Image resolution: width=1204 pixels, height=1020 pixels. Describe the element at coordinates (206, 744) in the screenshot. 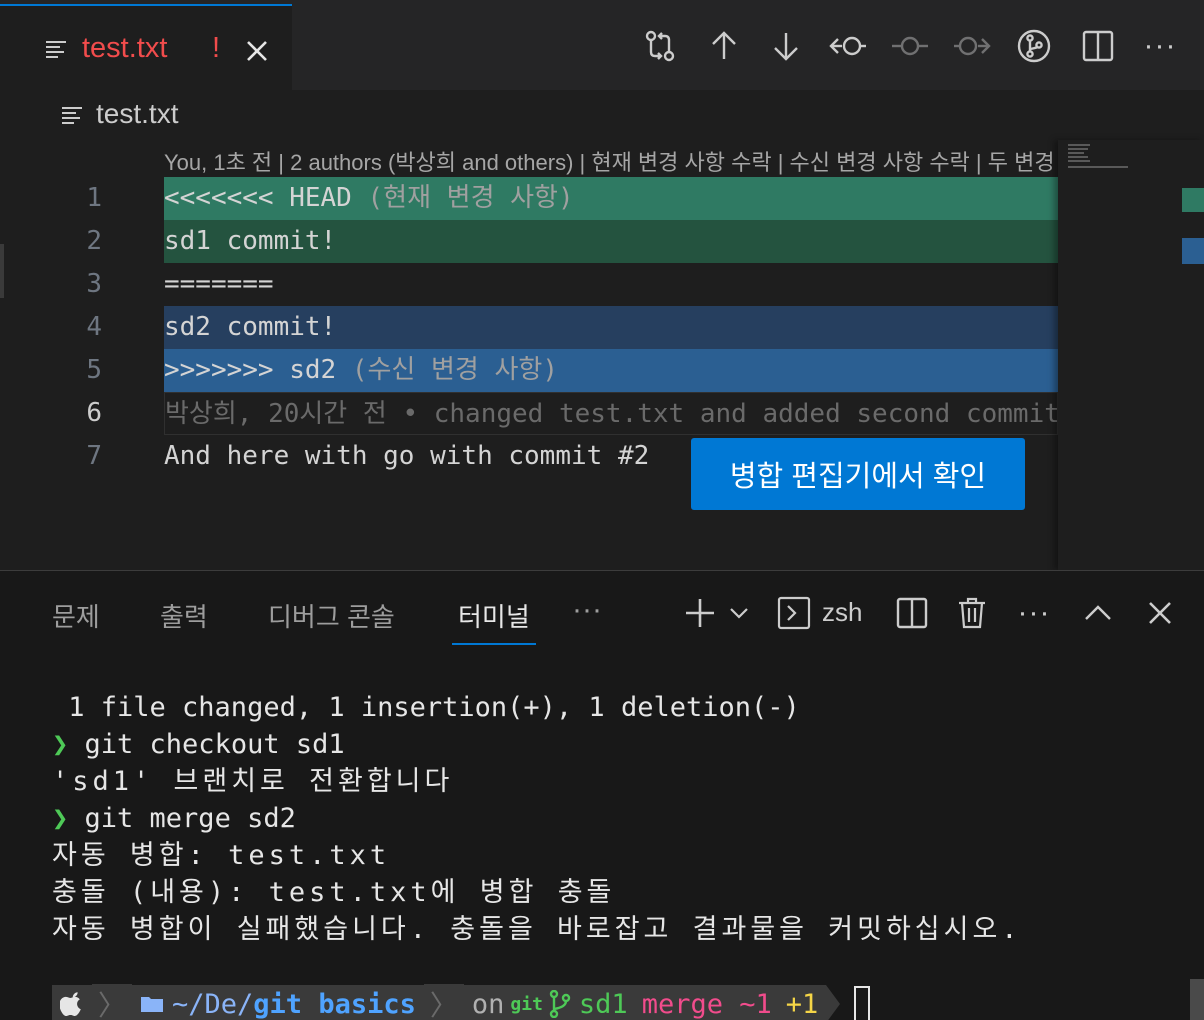

I see `terminal-command: git checkout sd1` at that location.